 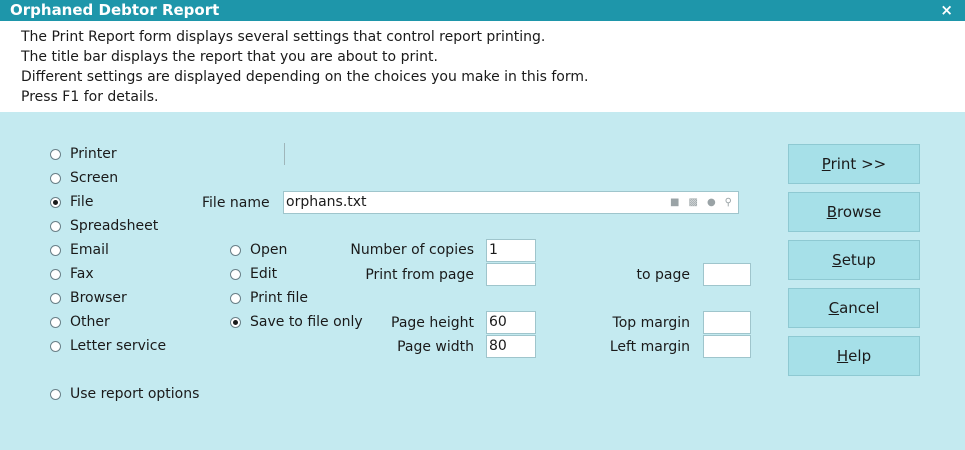 What do you see at coordinates (858, 260) in the screenshot?
I see `setup-label: etup` at bounding box center [858, 260].